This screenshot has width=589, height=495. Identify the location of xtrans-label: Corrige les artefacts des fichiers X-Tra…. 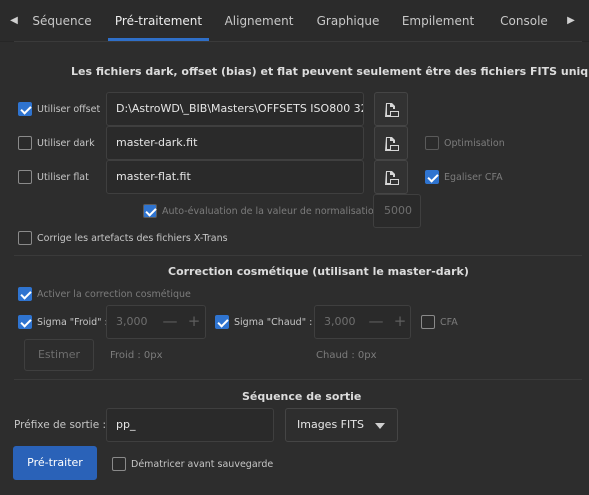
(132, 238).